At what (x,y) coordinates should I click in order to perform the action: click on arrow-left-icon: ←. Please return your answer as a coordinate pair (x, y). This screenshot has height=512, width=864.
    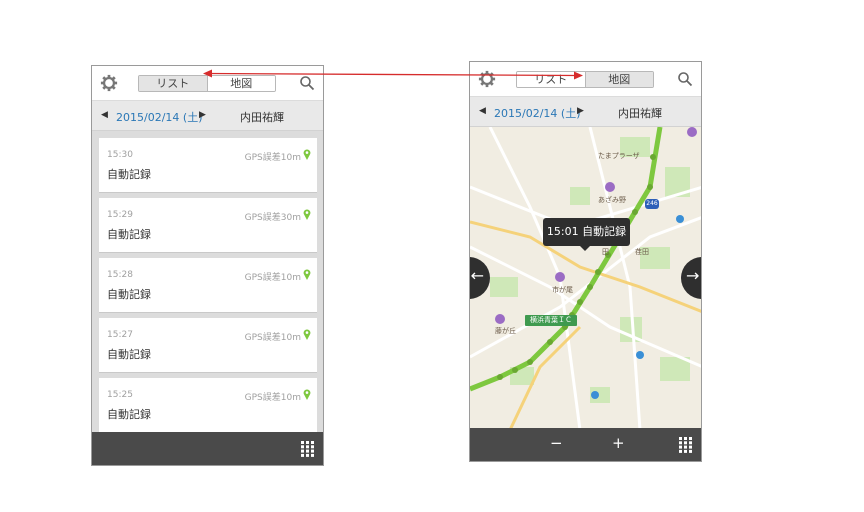
    Looking at the image, I should click on (477, 275).